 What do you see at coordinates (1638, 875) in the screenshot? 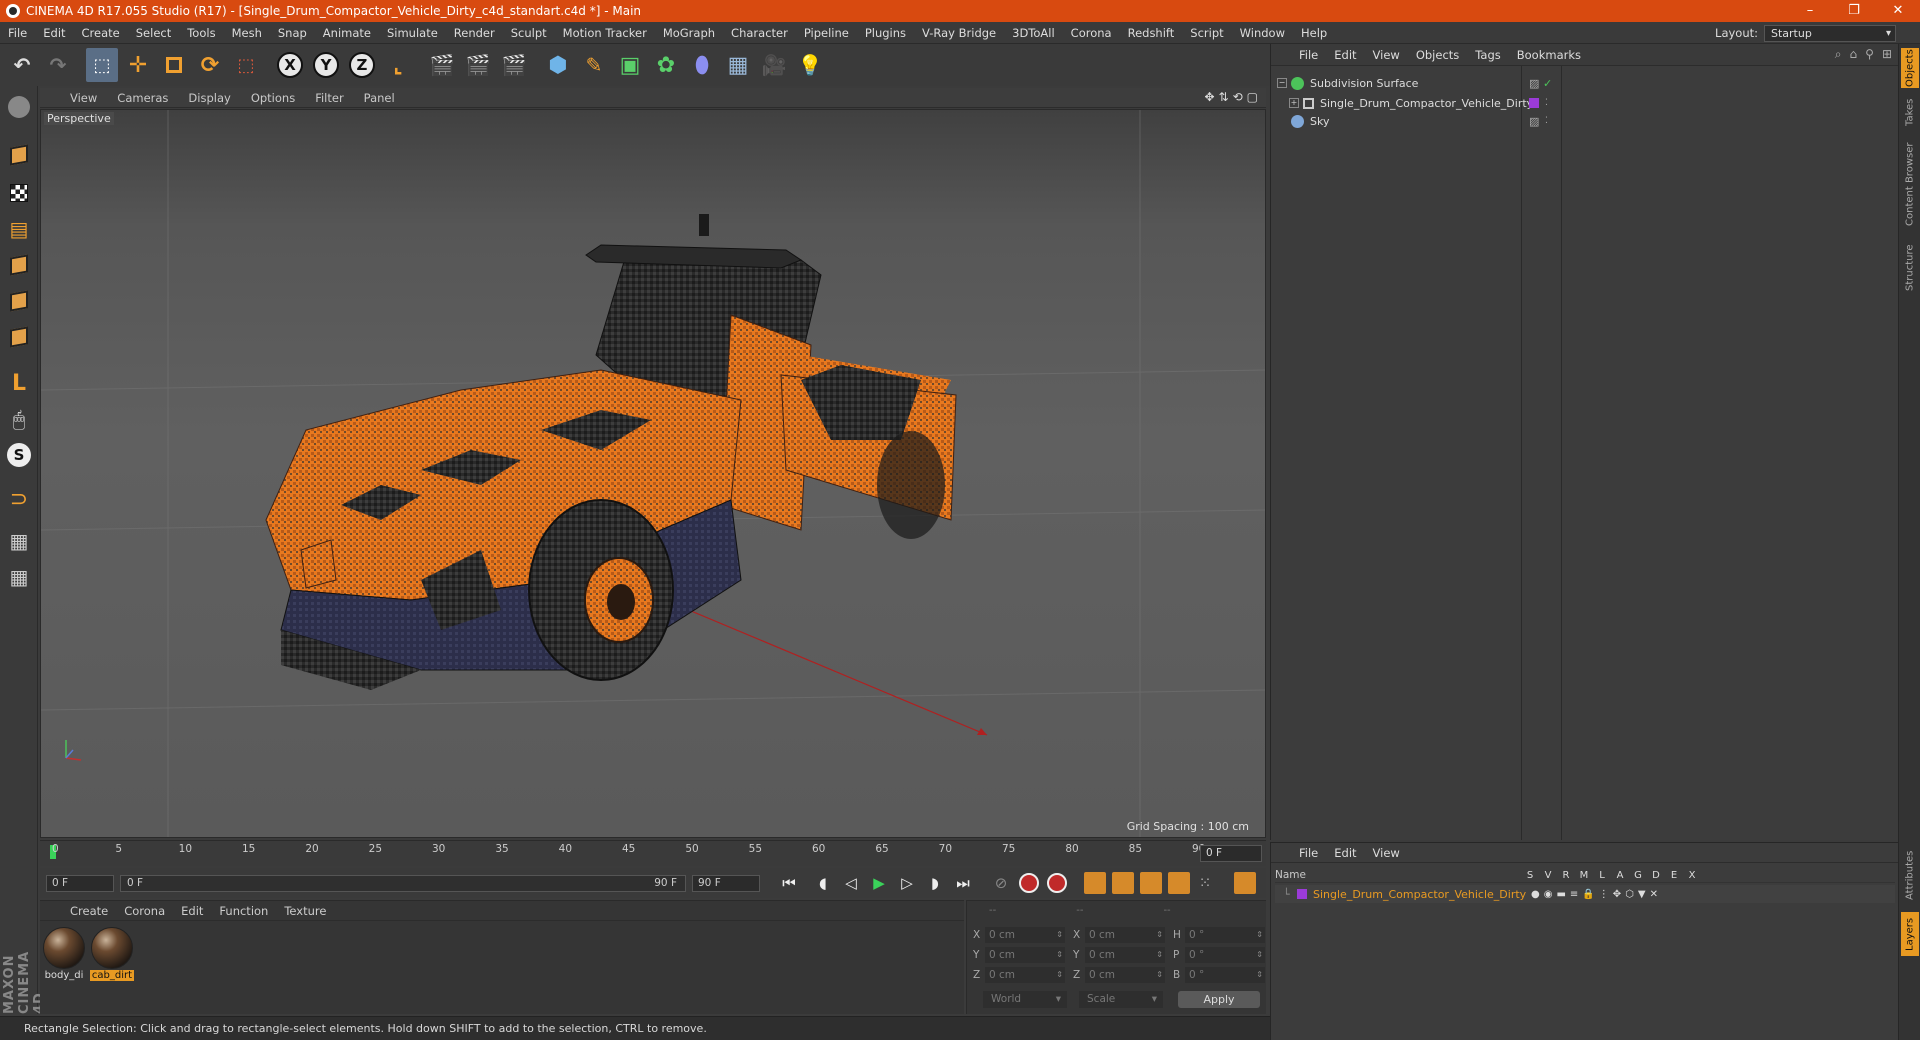
I see `layer-column-header: G` at bounding box center [1638, 875].